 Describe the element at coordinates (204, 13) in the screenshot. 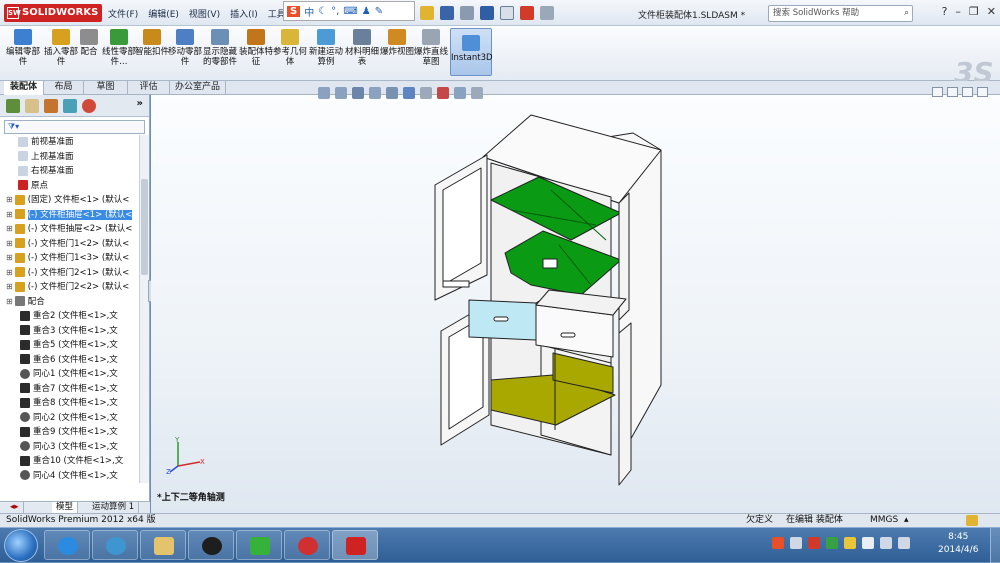

I see `menu-view: 视图(V)` at that location.